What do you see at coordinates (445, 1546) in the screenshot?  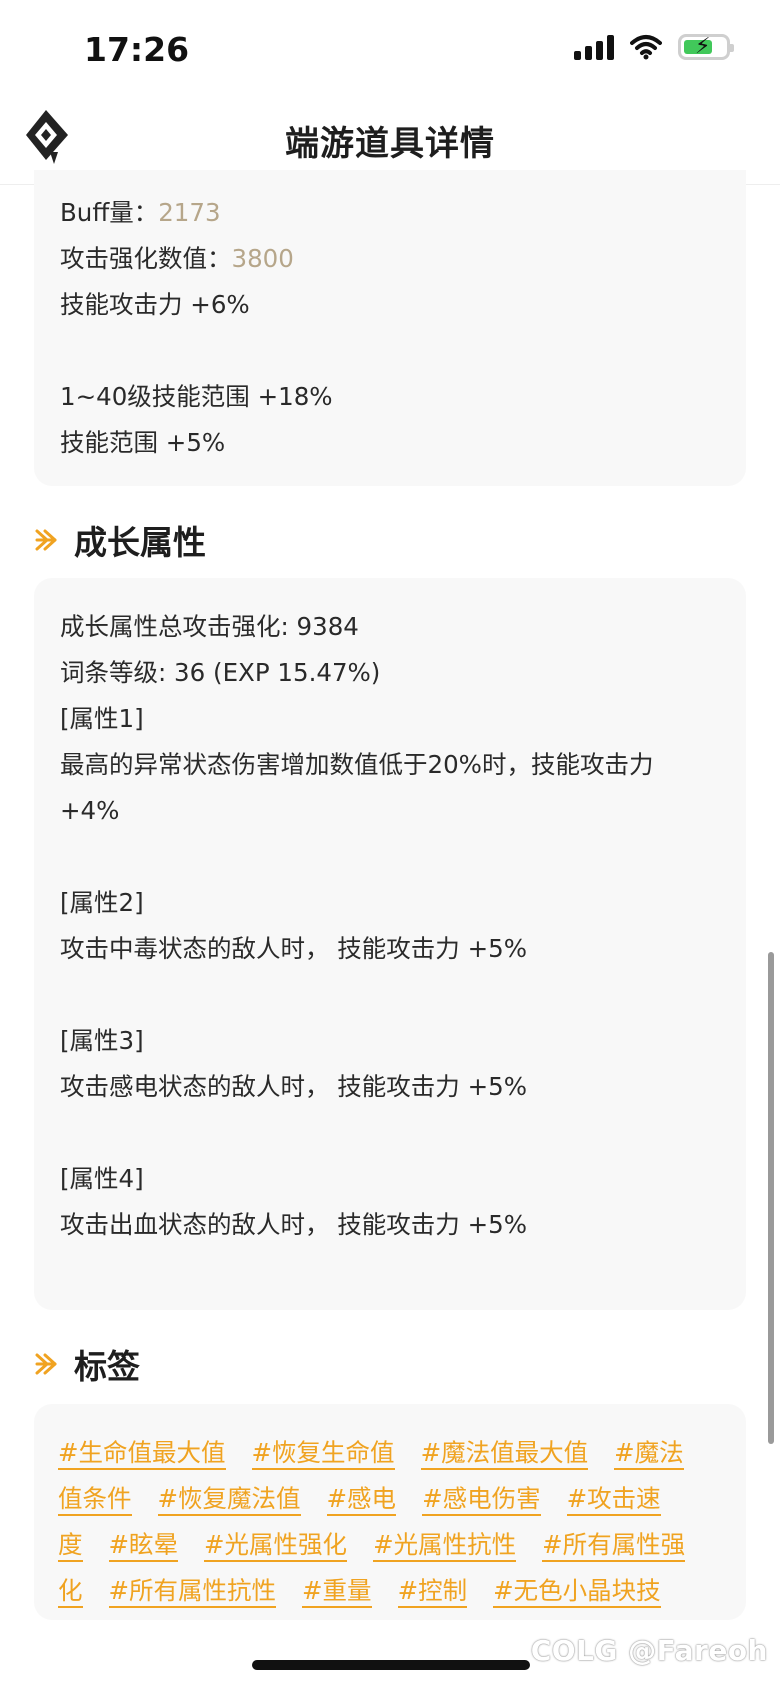 I see `tag-link: #光属性抗性` at bounding box center [445, 1546].